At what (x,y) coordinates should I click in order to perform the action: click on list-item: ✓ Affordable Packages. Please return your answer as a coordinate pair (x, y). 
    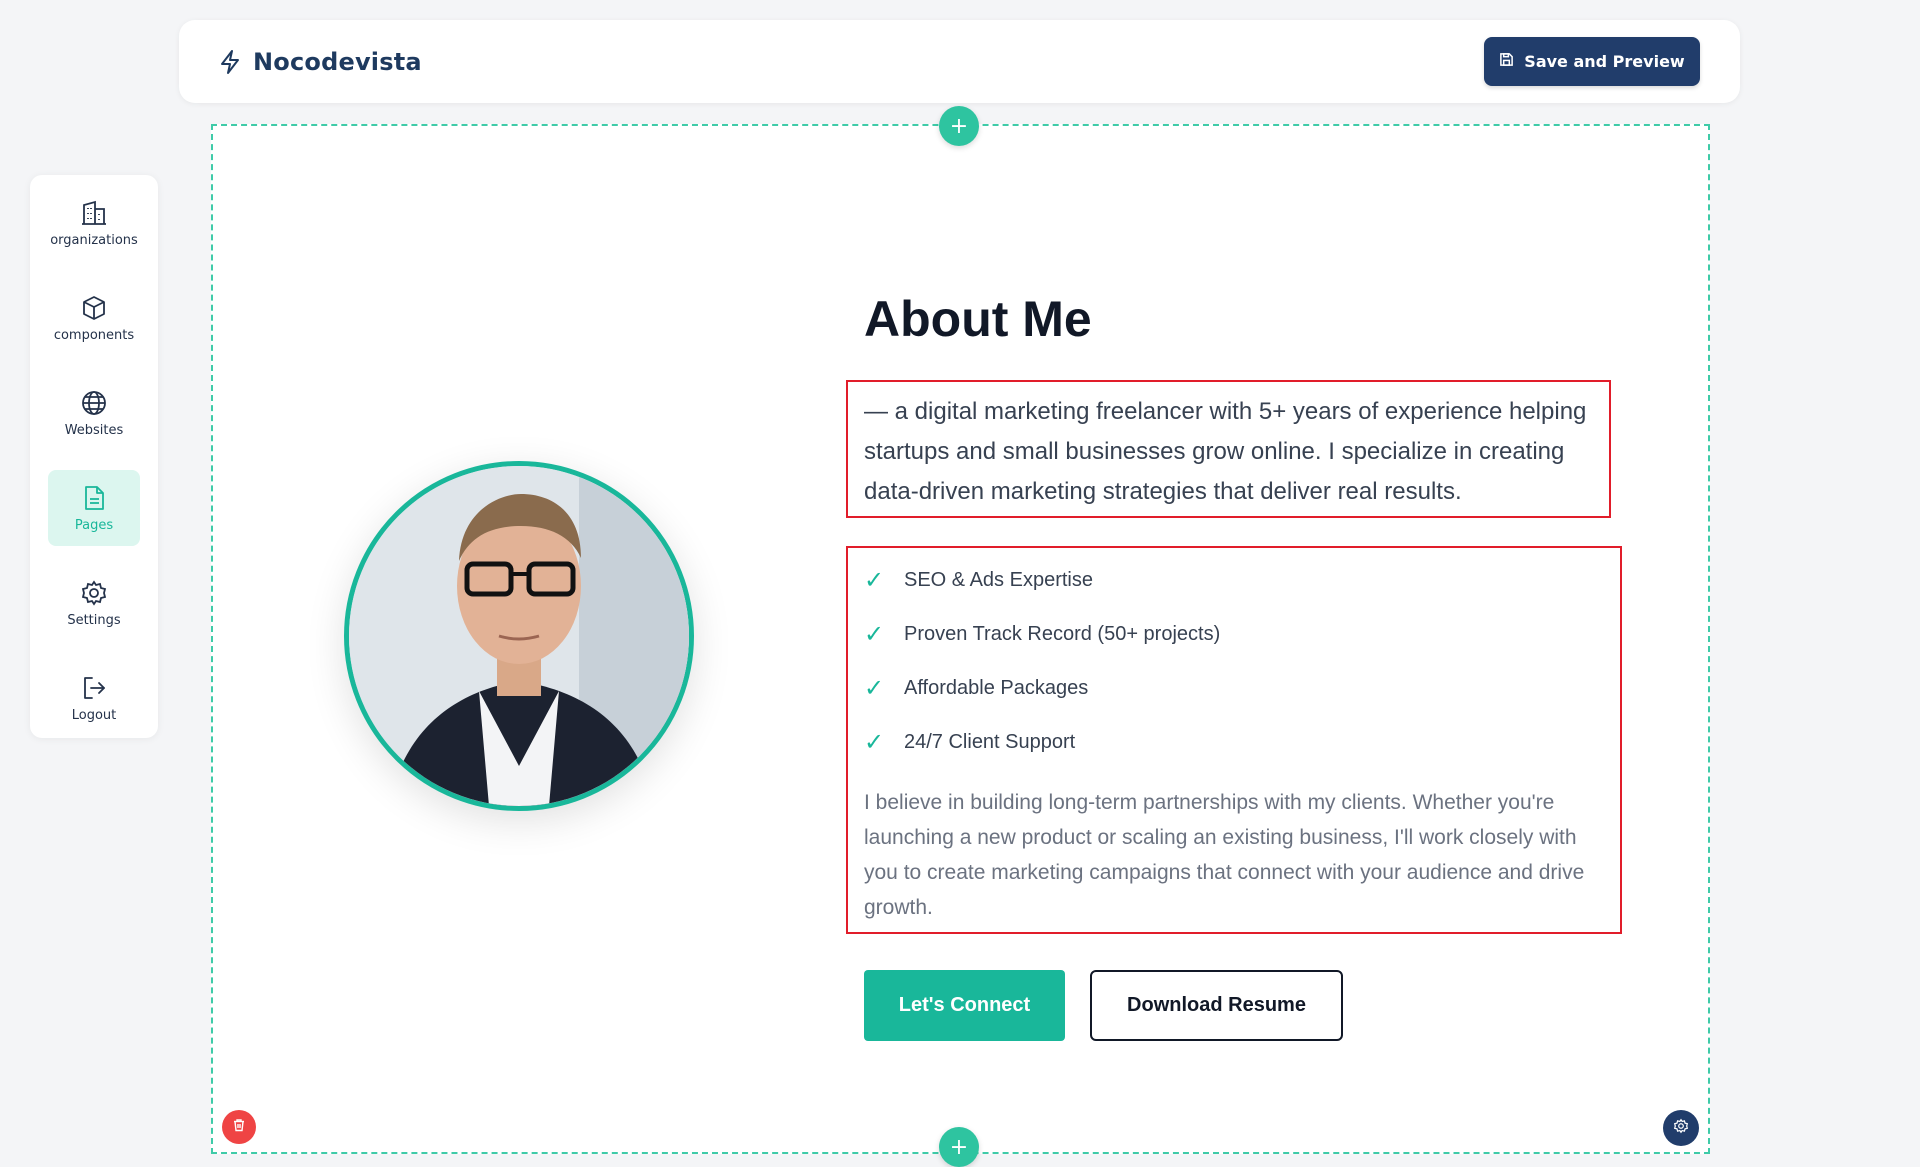
    Looking at the image, I should click on (1042, 688).